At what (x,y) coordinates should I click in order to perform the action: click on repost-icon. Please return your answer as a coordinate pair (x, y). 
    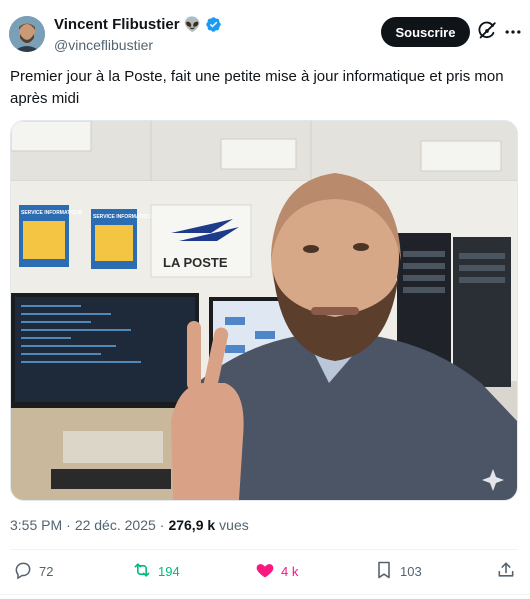
    Looking at the image, I should click on (142, 571).